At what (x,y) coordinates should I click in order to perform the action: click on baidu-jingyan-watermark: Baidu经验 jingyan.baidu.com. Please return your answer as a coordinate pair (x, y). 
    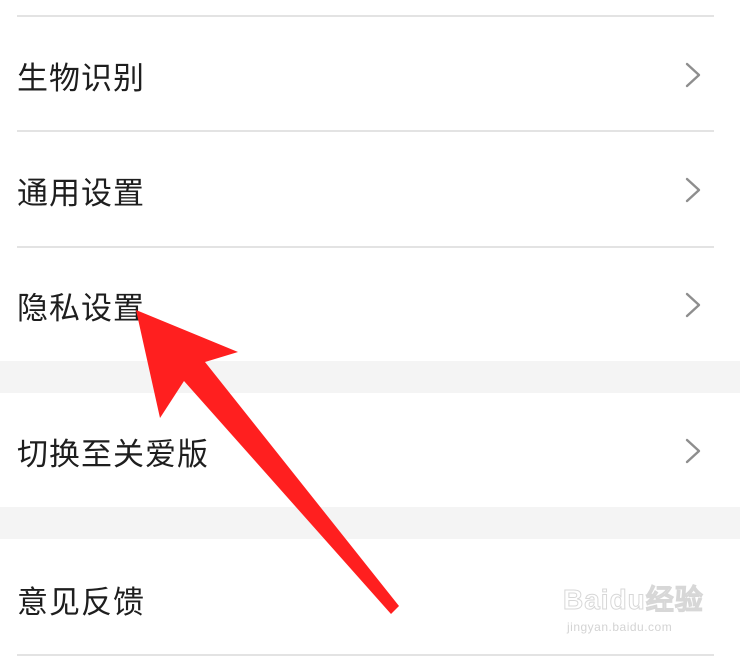
    Looking at the image, I should click on (638, 609).